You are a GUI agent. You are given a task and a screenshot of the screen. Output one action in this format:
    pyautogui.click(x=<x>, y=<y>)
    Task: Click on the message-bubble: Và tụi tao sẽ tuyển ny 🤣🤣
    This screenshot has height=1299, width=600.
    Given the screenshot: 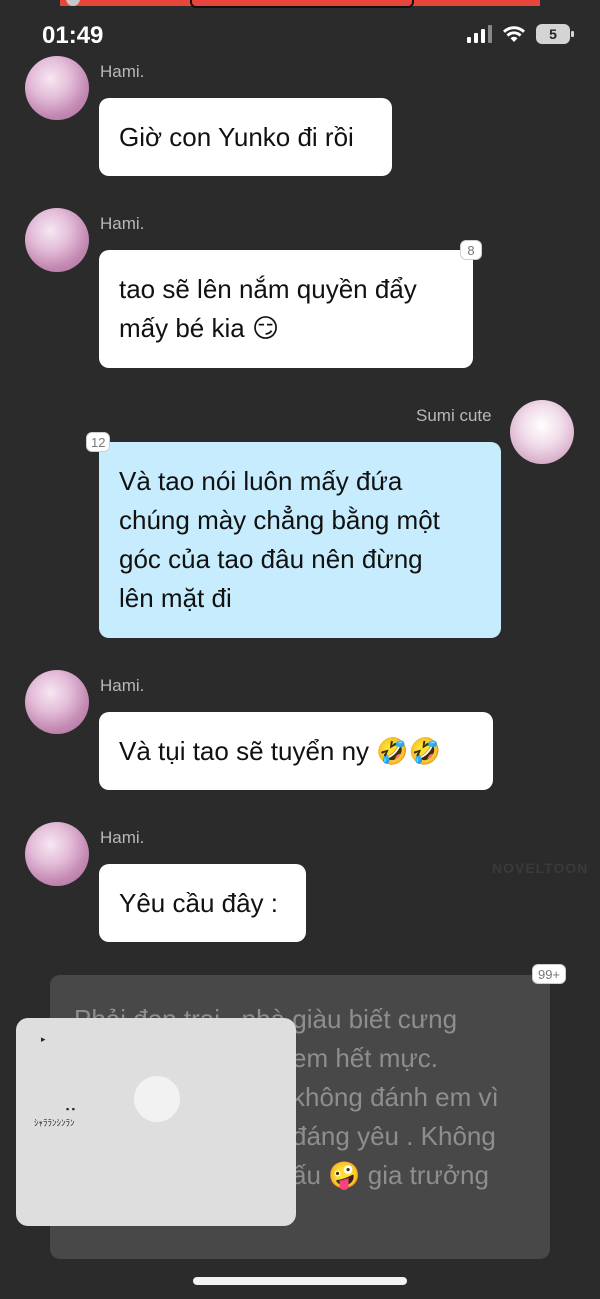 What is the action you would take?
    pyautogui.click(x=296, y=751)
    